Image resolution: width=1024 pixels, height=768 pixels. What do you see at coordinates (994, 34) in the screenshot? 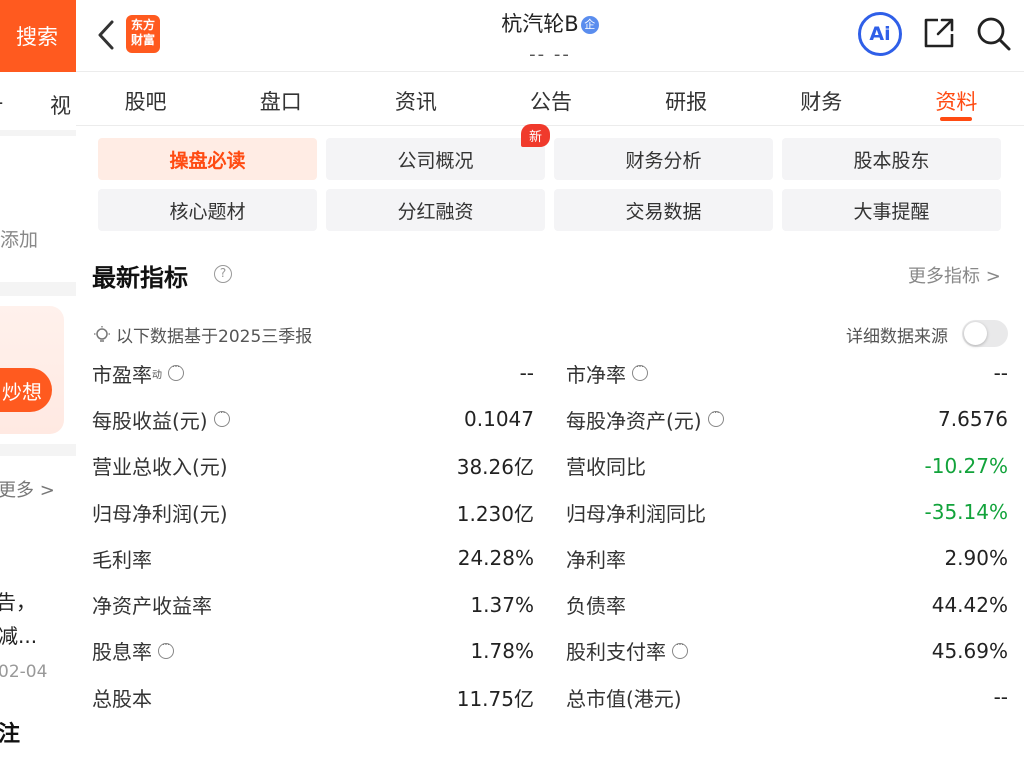
I see `search-icon` at bounding box center [994, 34].